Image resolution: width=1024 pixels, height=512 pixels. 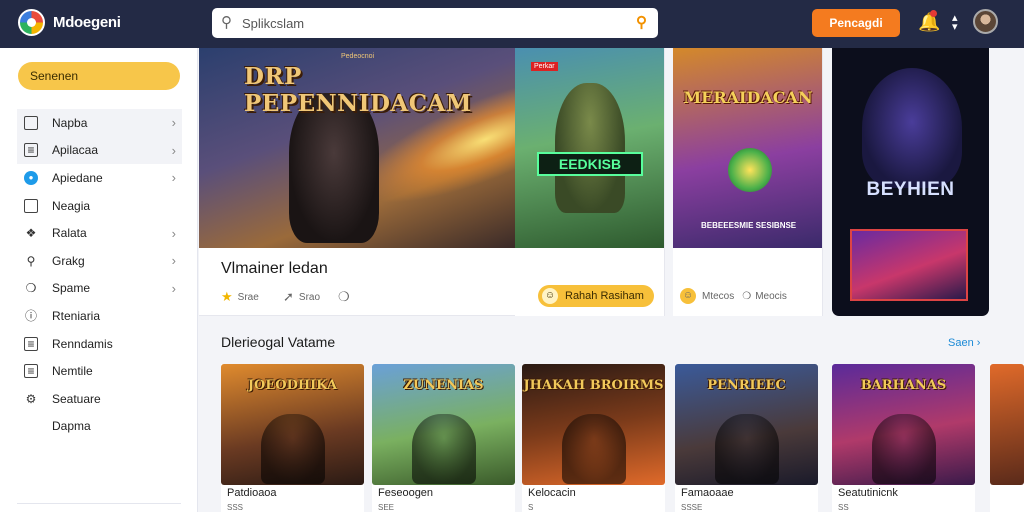 I want to click on hero-pin: ➚ Srao, so click(x=301, y=297).